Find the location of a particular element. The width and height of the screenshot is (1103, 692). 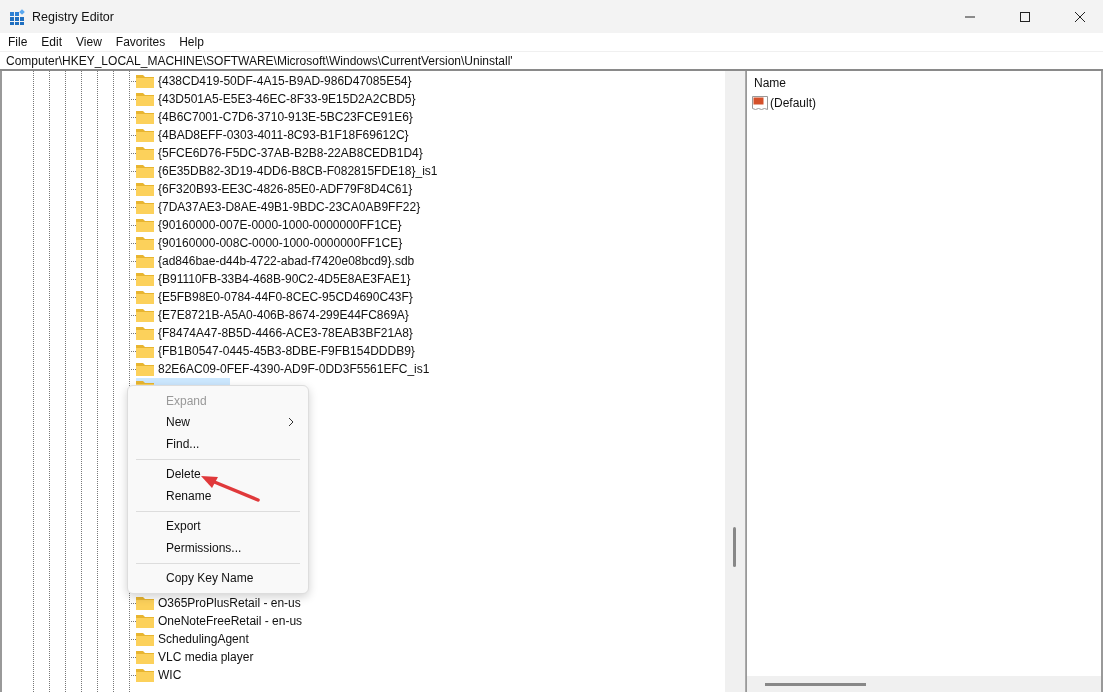

tree-node: OneNoteFreeRetail - en-us is located at coordinates (220, 621).